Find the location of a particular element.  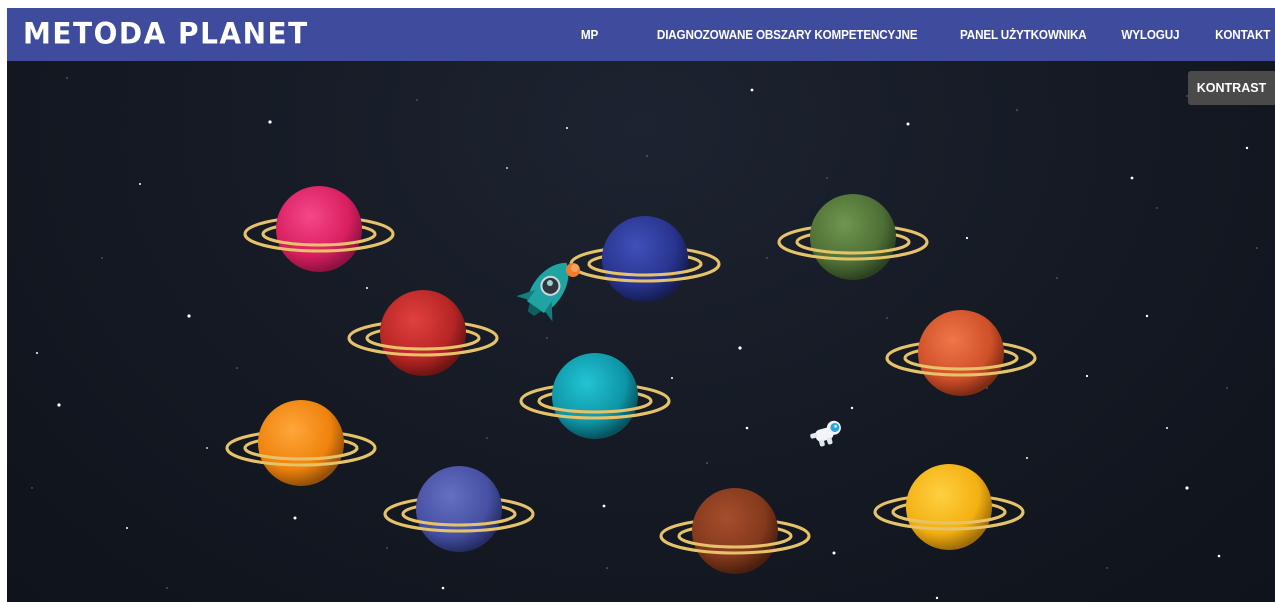

nav-item-obszary: DIAGNOZOWANE OBSZARY KOMPETENCYJNE is located at coordinates (787, 34).